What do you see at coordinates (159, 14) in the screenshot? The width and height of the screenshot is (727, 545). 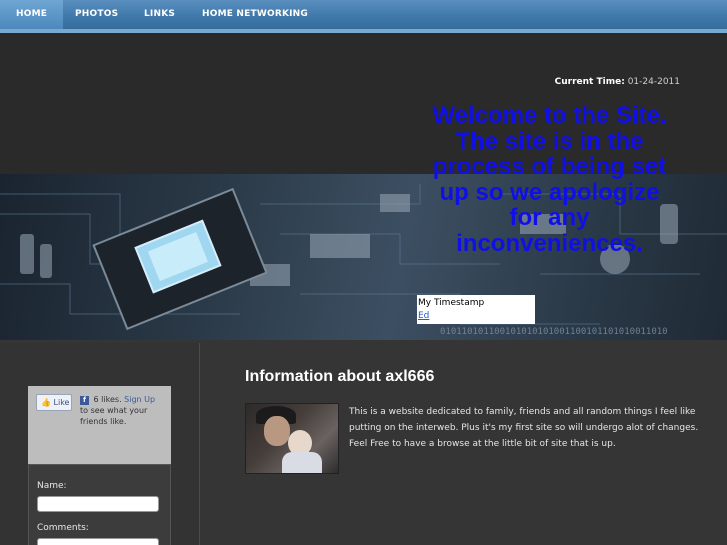 I see `nav-links: LINKS` at bounding box center [159, 14].